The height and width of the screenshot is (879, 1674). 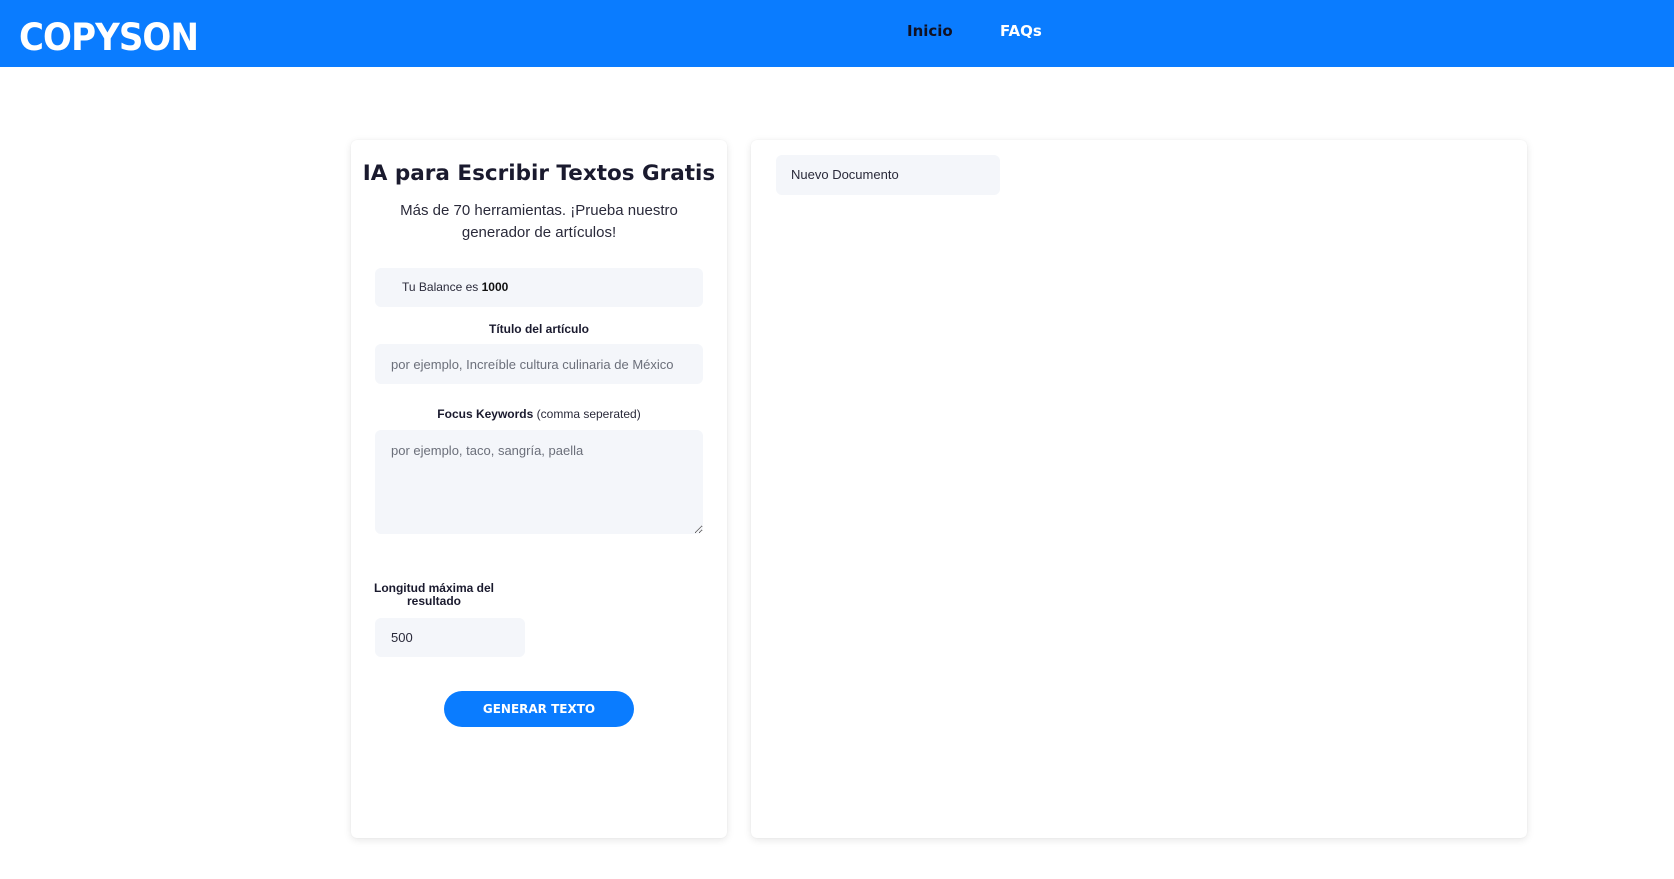 I want to click on focus-keywords-label-text: Focus Keywords, so click(x=485, y=414).